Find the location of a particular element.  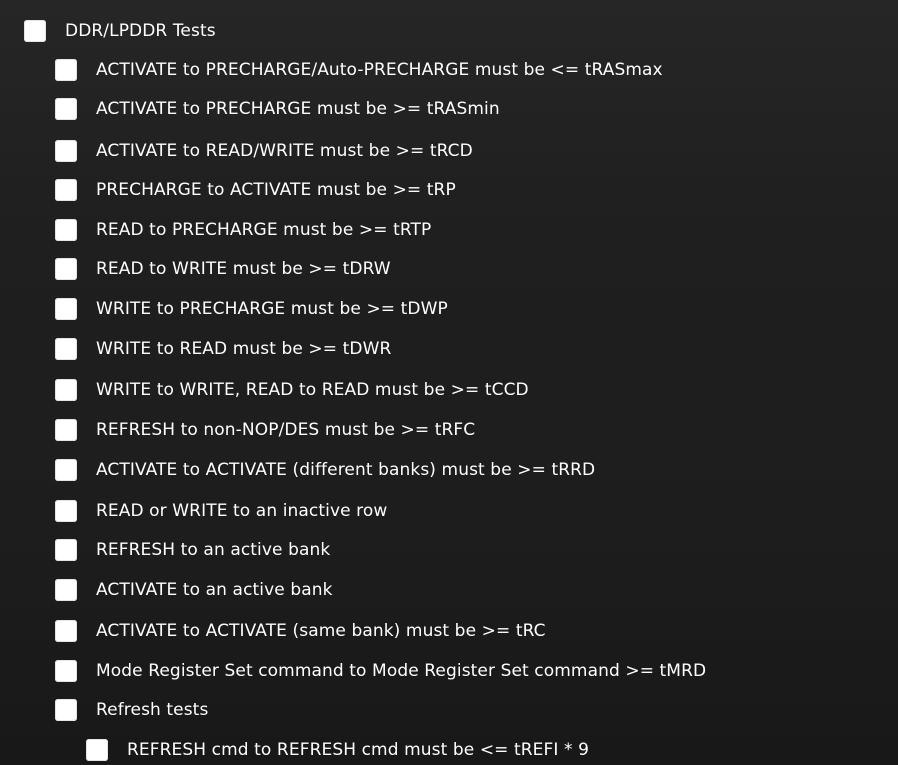

test-label: WRITE to PRECHARGE must be >= tDWP is located at coordinates (272, 308).